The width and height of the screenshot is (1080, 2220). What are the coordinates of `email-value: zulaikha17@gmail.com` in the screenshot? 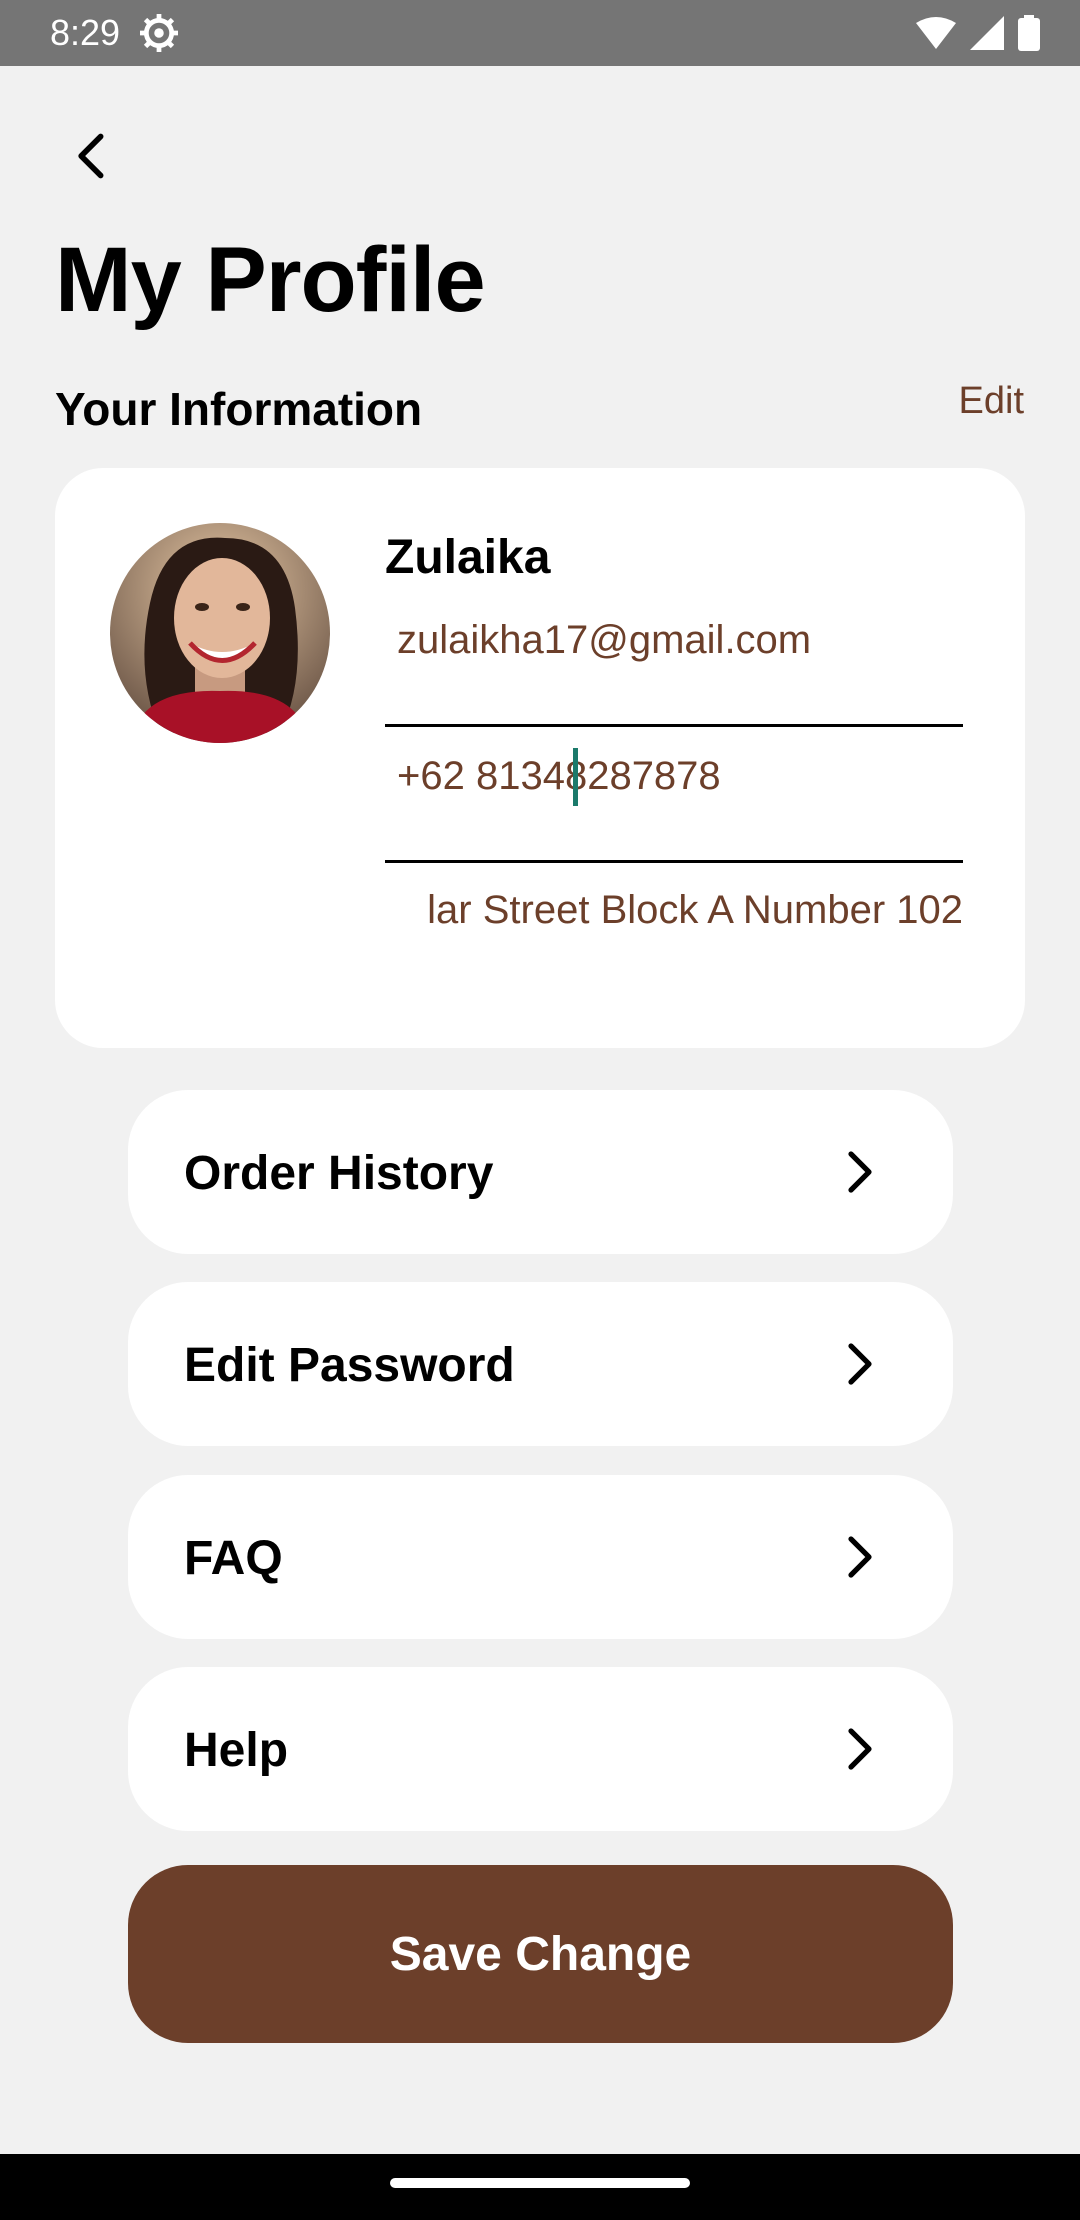 It's located at (677, 640).